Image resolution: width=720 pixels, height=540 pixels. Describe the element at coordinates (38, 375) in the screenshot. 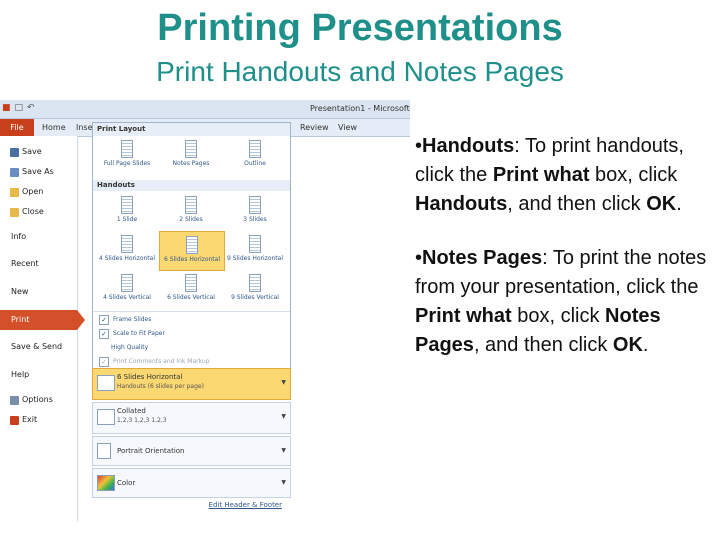

I see `backstage-help: Help` at that location.